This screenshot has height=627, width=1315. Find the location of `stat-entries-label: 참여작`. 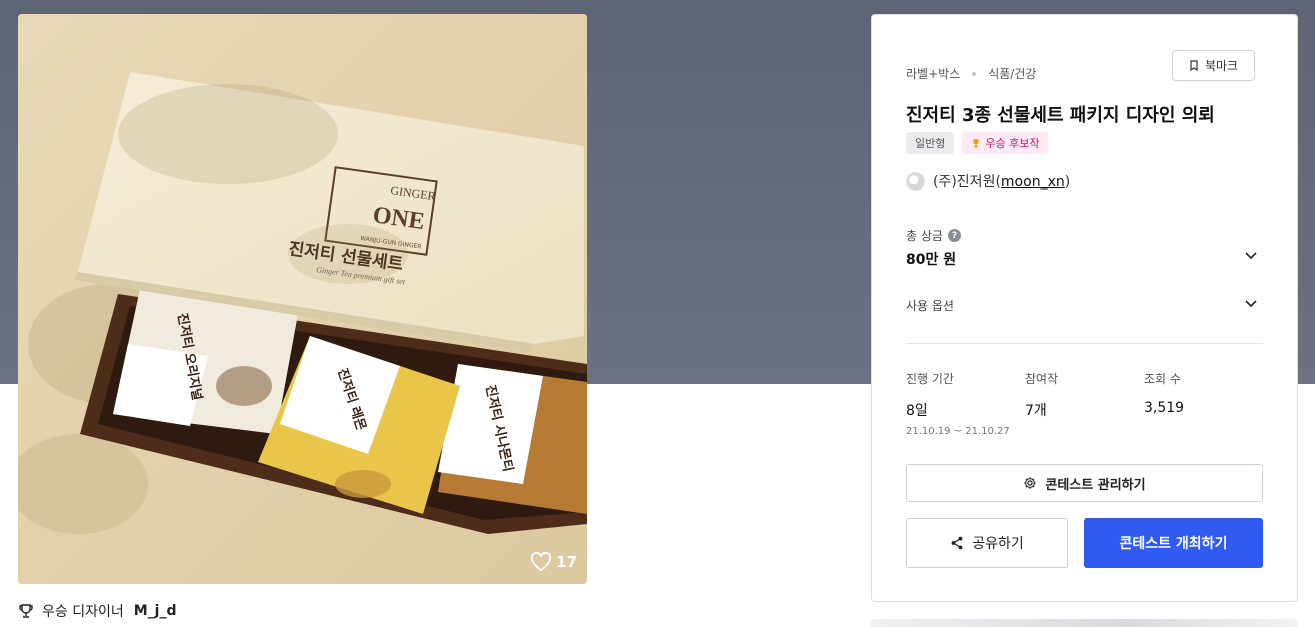

stat-entries-label: 참여작 is located at coordinates (1042, 379).